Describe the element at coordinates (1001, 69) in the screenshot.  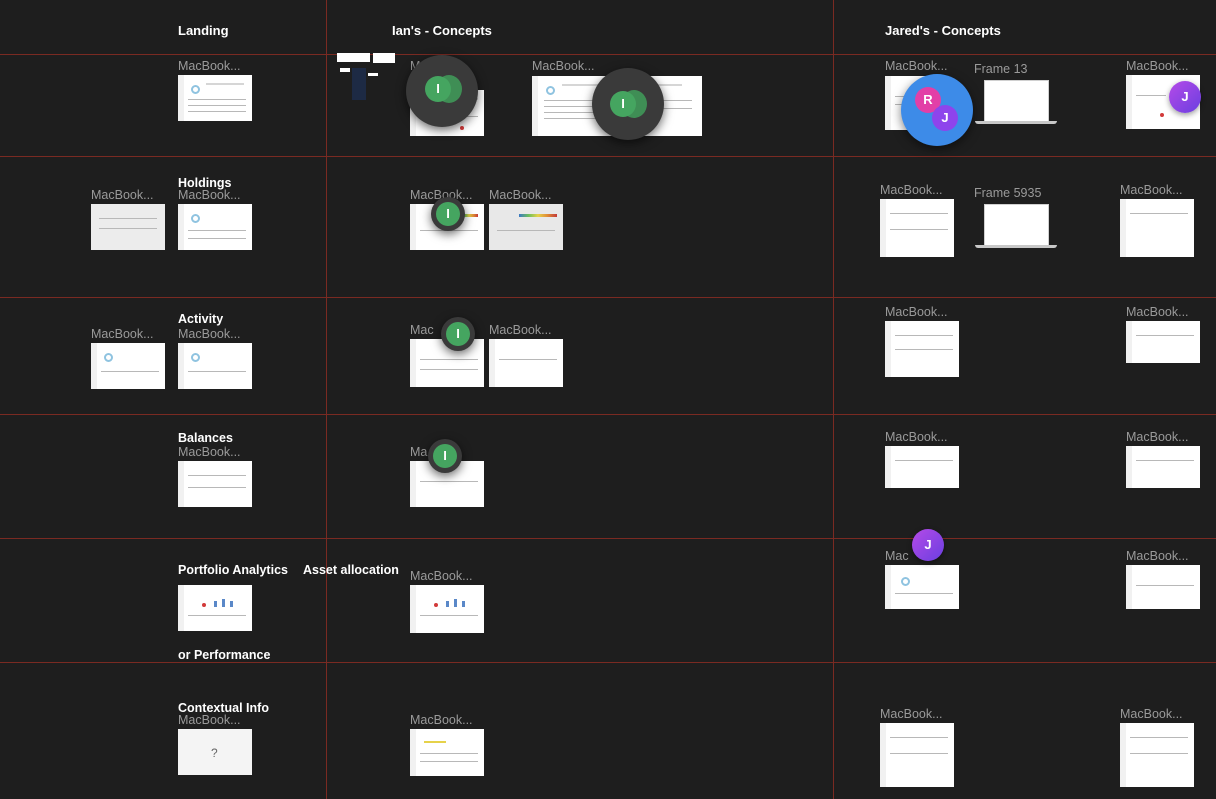
I see `frame-label: Frame 13` at that location.